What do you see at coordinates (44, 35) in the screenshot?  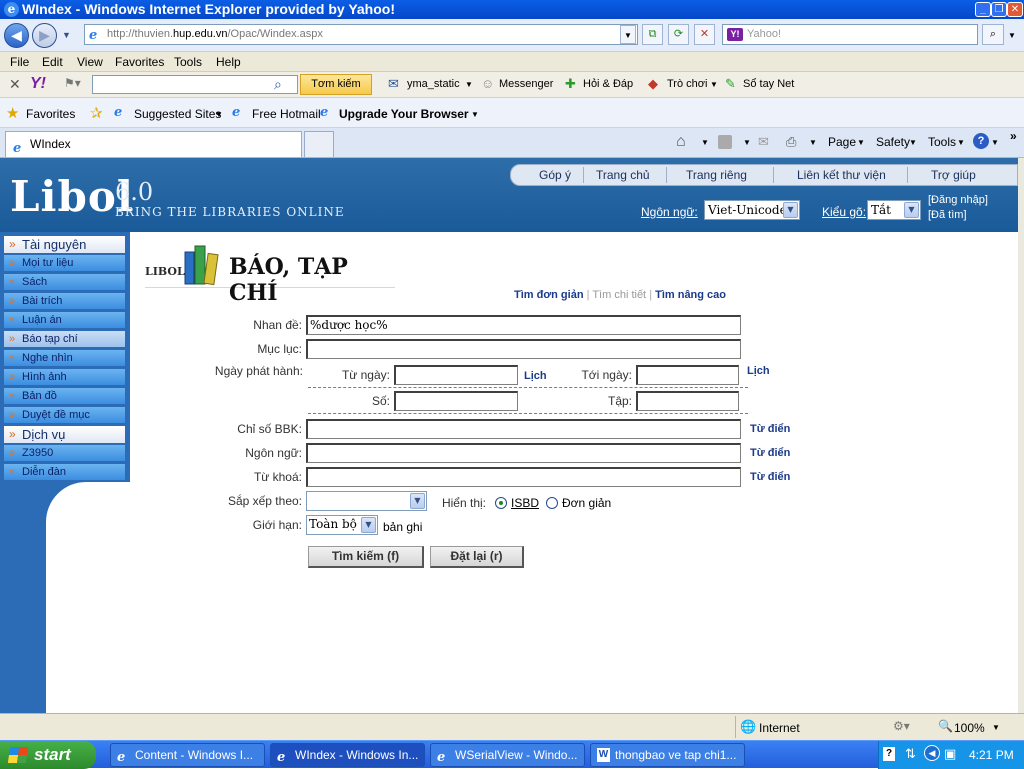 I see `forward-button: ▶` at bounding box center [44, 35].